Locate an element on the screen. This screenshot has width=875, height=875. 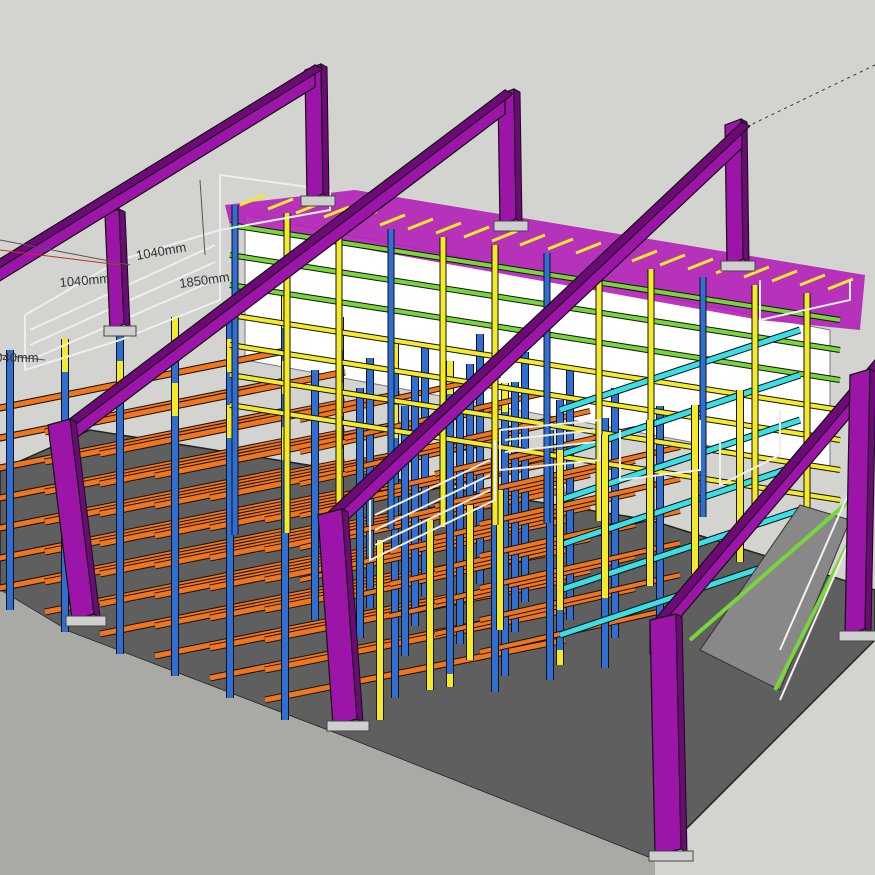
dimension-label: 1850mm is located at coordinates (204, 280).